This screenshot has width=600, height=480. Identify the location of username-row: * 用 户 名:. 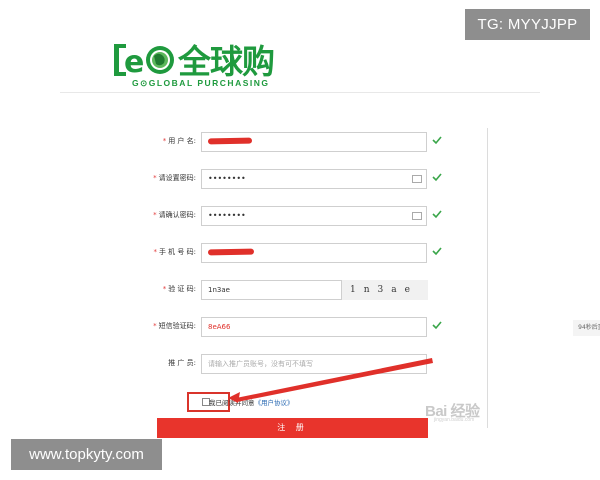
(300, 143).